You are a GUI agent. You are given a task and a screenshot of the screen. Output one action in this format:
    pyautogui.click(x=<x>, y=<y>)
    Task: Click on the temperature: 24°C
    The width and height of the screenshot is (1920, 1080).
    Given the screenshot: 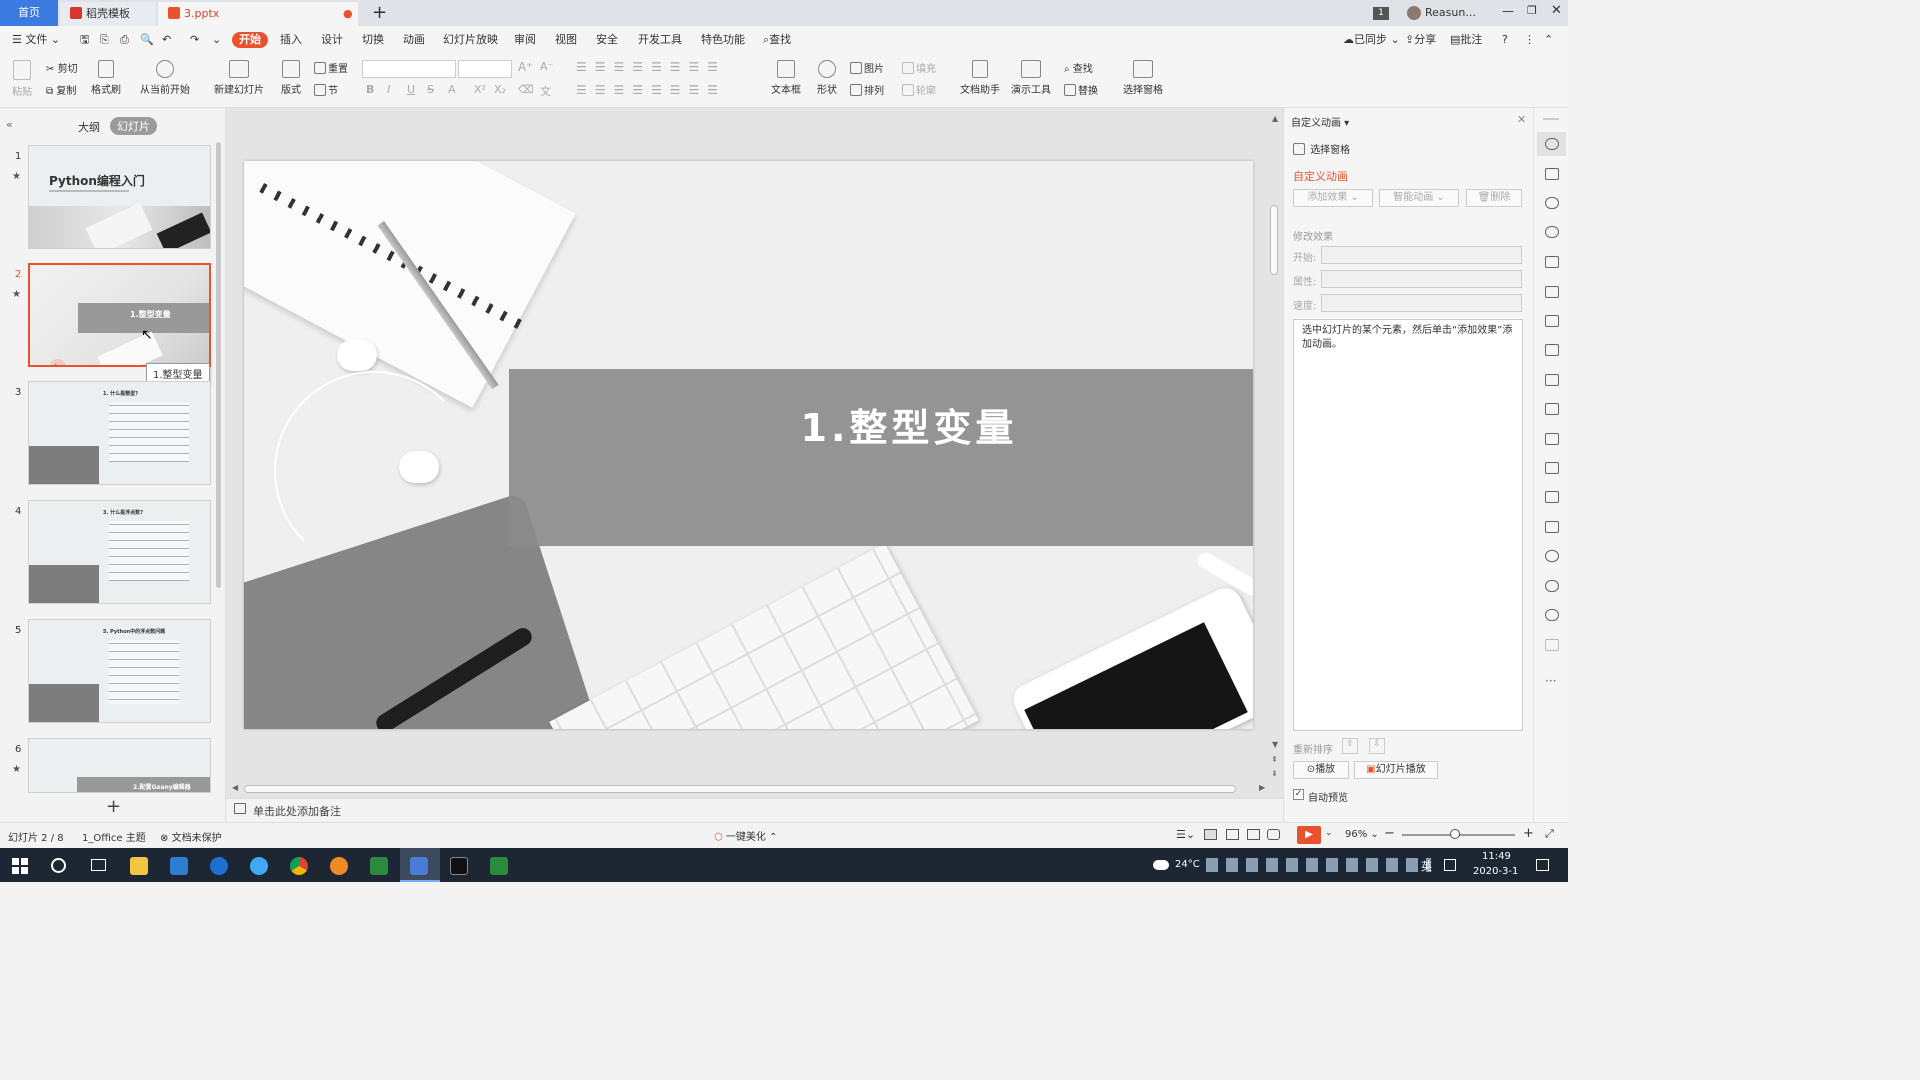 What is the action you would take?
    pyautogui.click(x=1187, y=864)
    